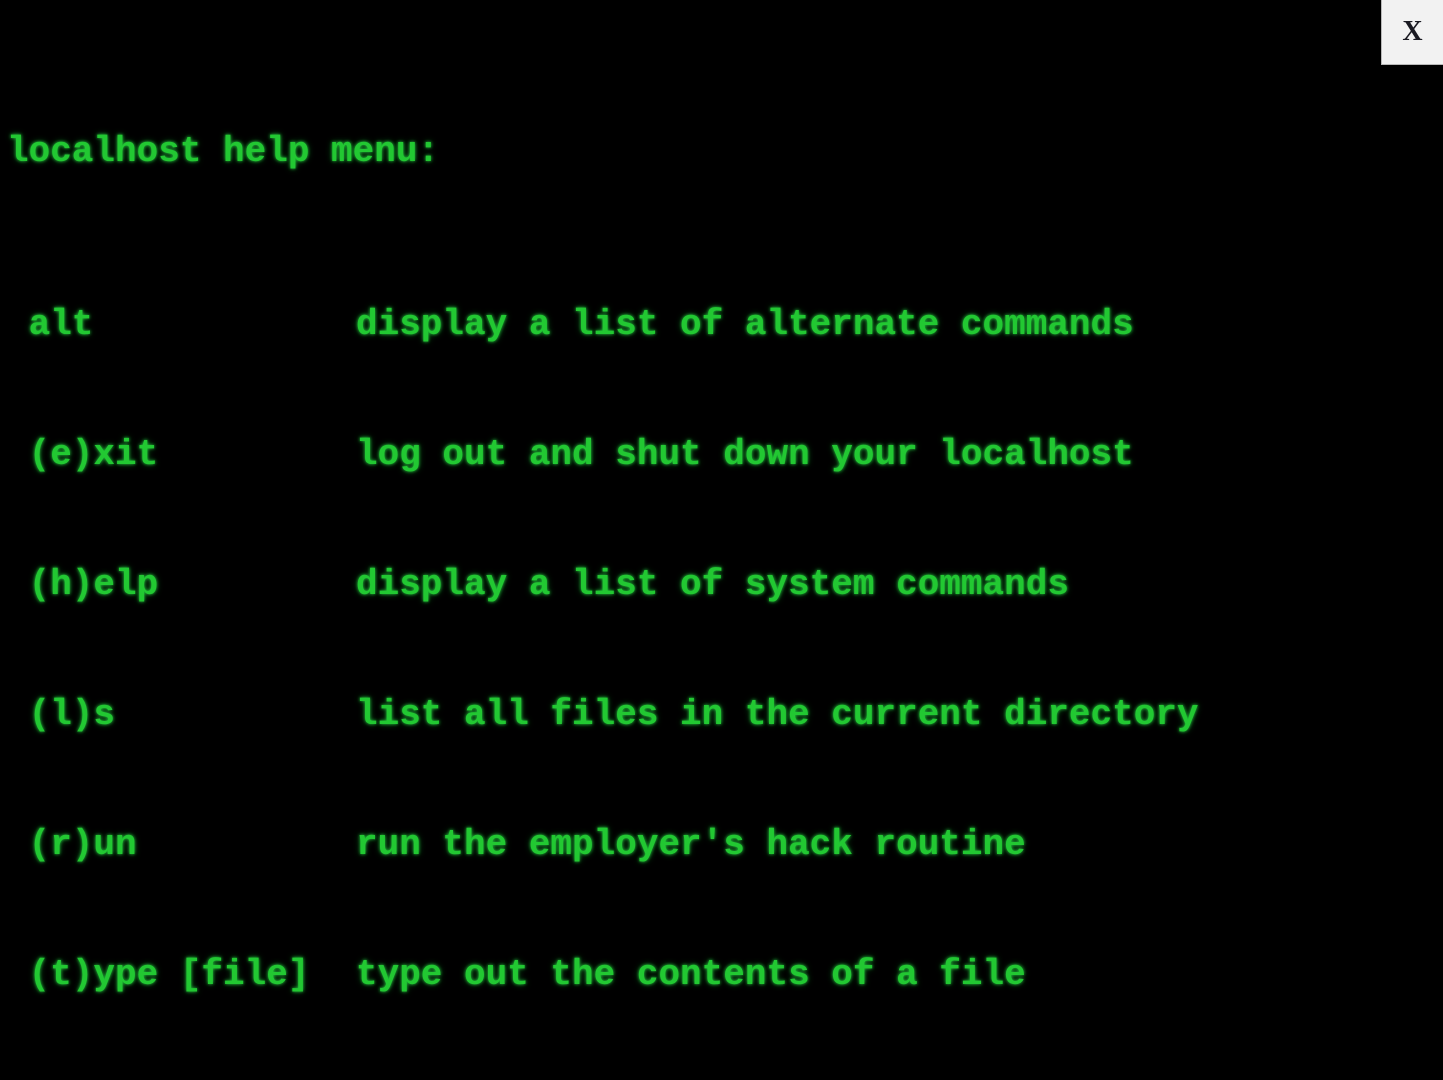 This screenshot has height=1080, width=1443. Describe the element at coordinates (691, 974) in the screenshot. I see `help-command-description: type out the contents of a file` at that location.